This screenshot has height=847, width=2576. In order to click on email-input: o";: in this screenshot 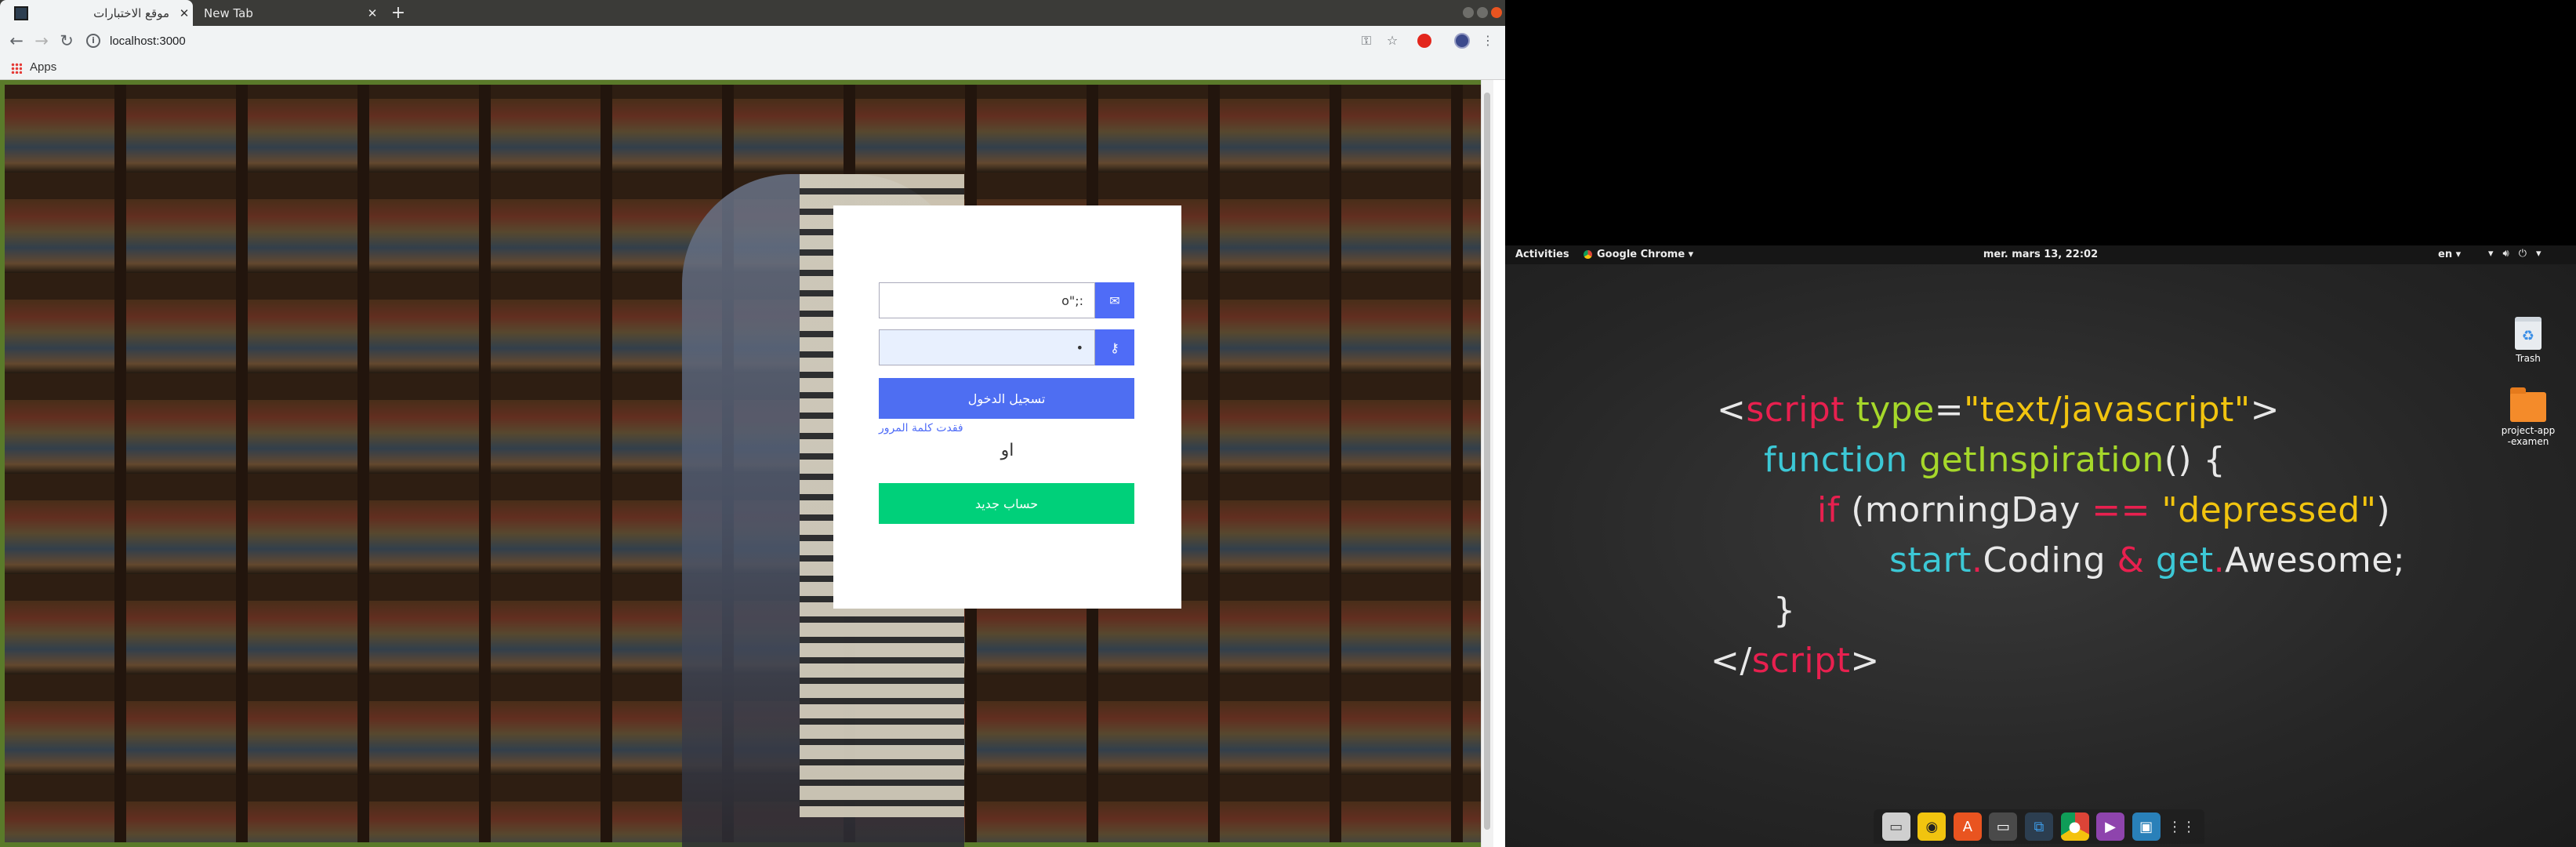, I will do `click(987, 300)`.